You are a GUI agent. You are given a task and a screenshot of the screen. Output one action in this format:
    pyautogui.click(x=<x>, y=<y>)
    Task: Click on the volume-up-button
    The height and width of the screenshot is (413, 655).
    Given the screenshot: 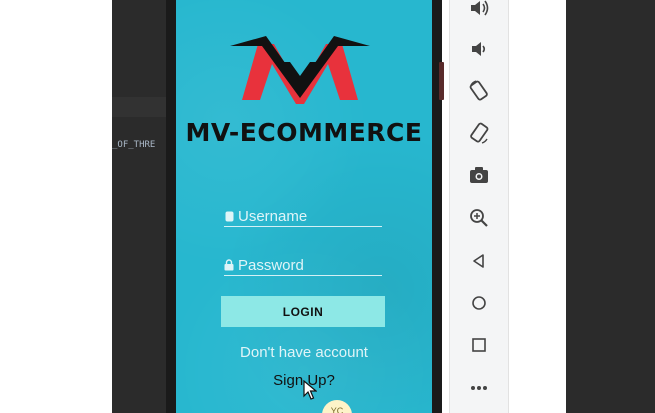 What is the action you would take?
    pyautogui.click(x=479, y=10)
    